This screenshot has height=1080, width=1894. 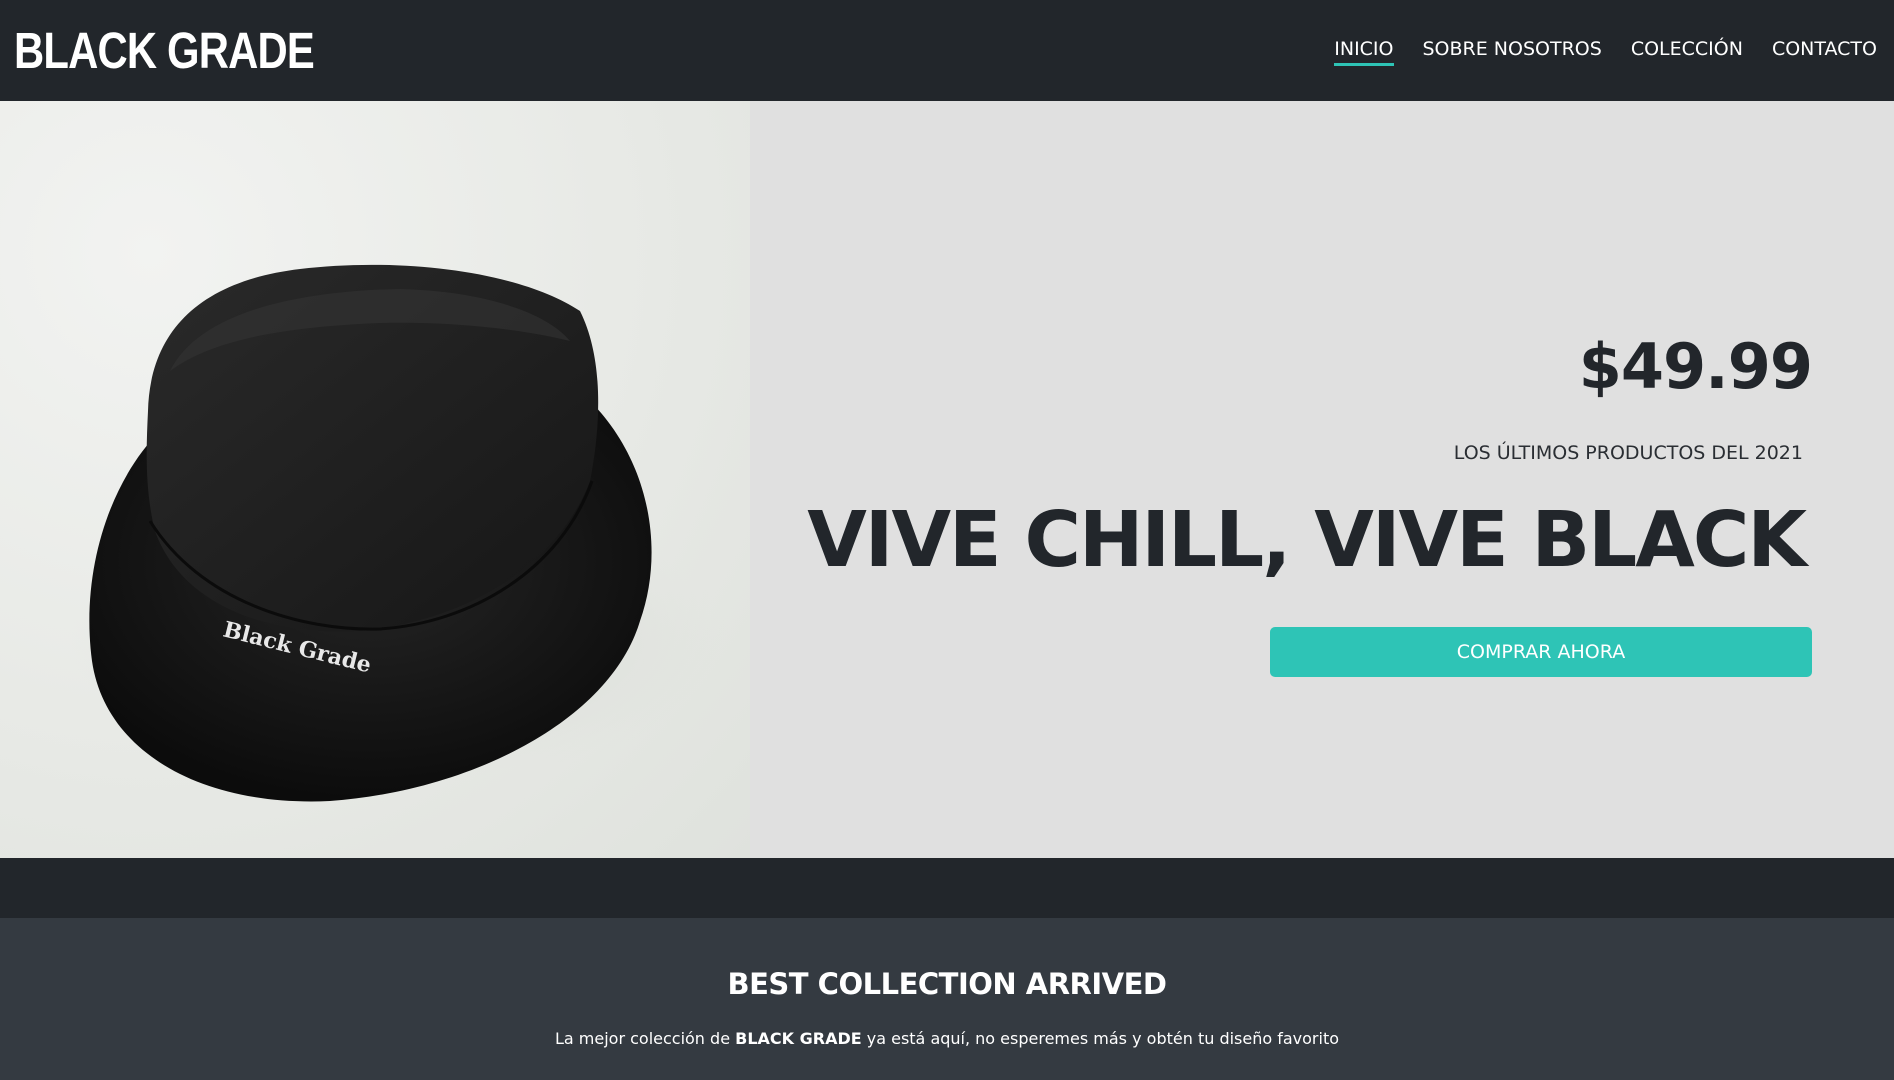 What do you see at coordinates (947, 984) in the screenshot?
I see `collection-title: BEST COLLECTION ARRIVED` at bounding box center [947, 984].